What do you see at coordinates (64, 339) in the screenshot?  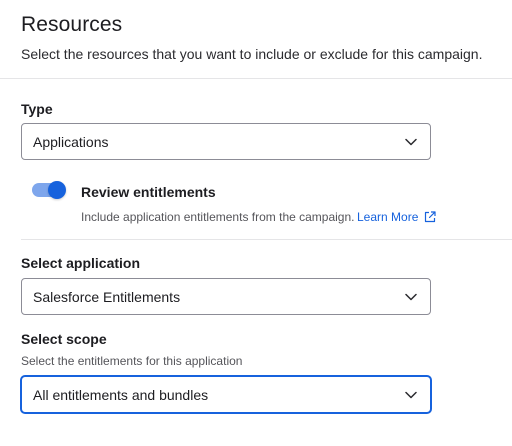 I see `scope-label: Select scope` at bounding box center [64, 339].